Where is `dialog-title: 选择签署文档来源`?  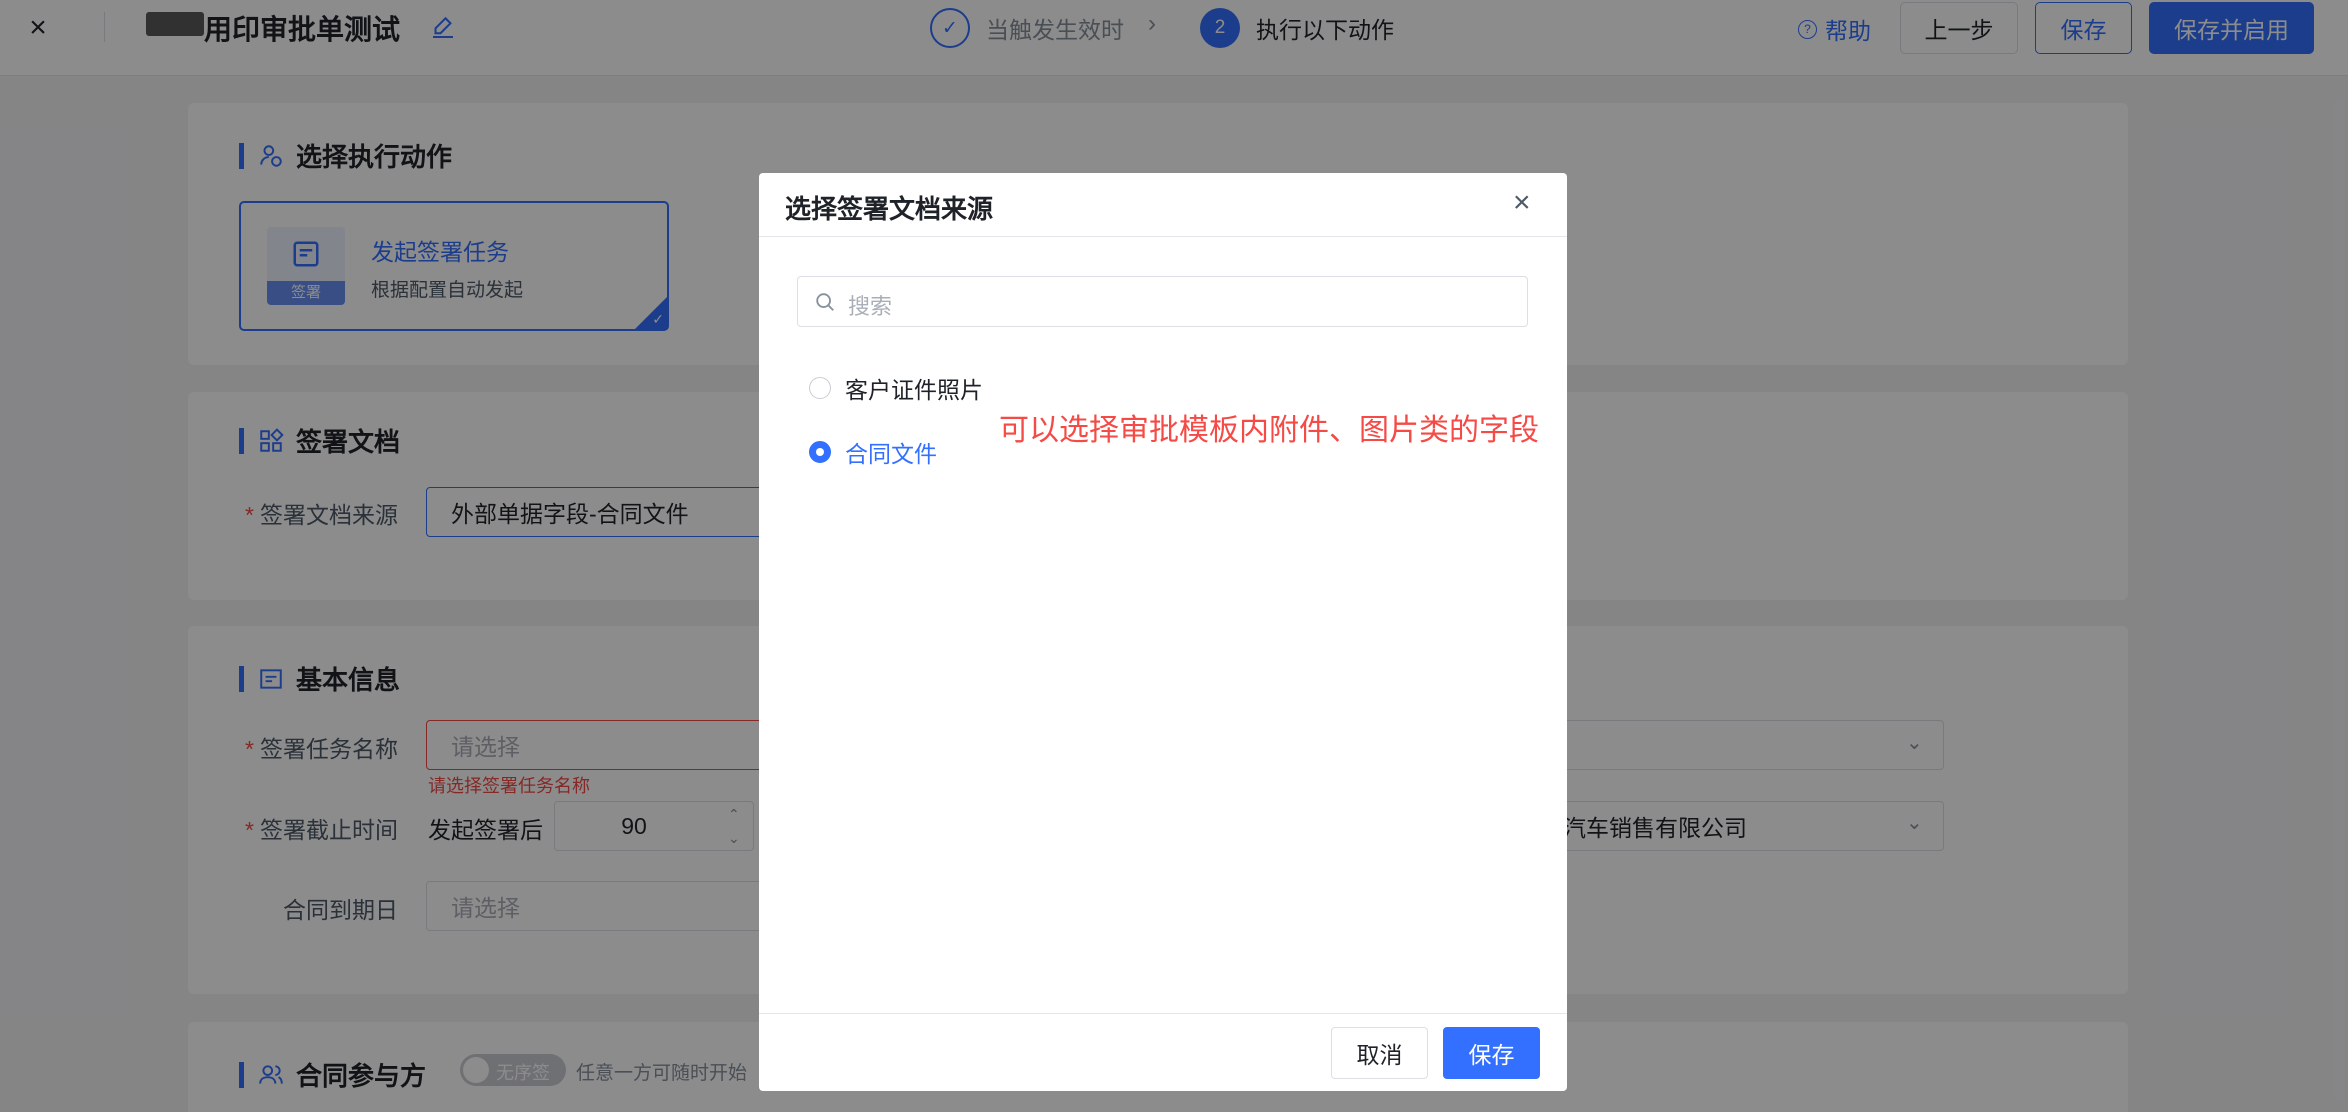 dialog-title: 选择签署文档来源 is located at coordinates (889, 209).